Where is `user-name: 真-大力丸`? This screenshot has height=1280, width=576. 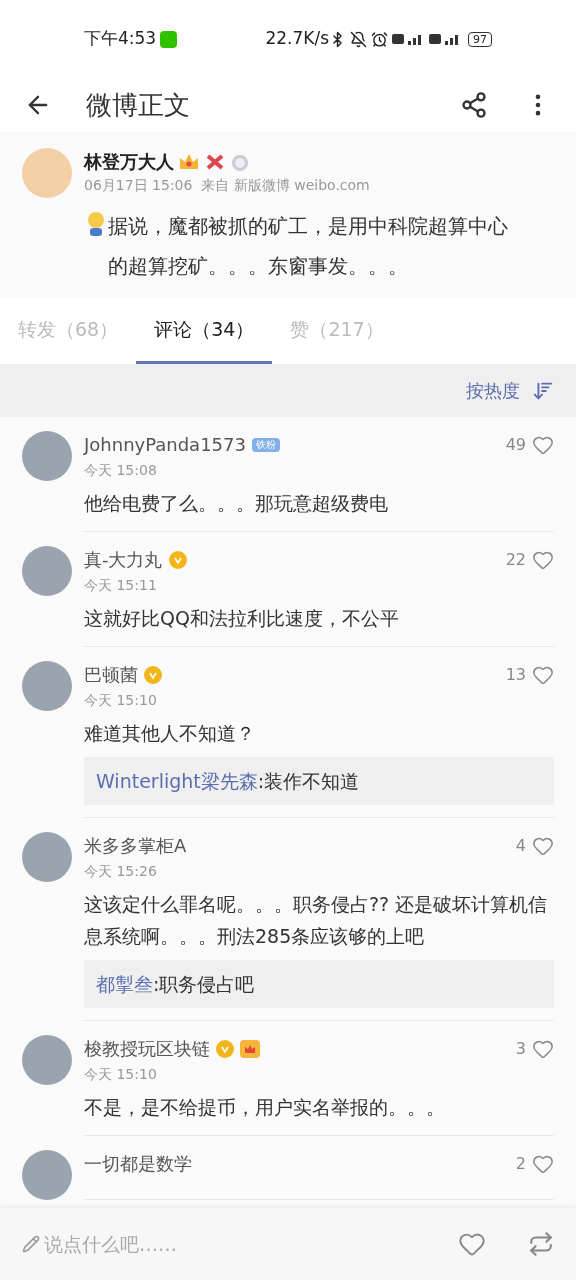
user-name: 真-大力丸 is located at coordinates (123, 559).